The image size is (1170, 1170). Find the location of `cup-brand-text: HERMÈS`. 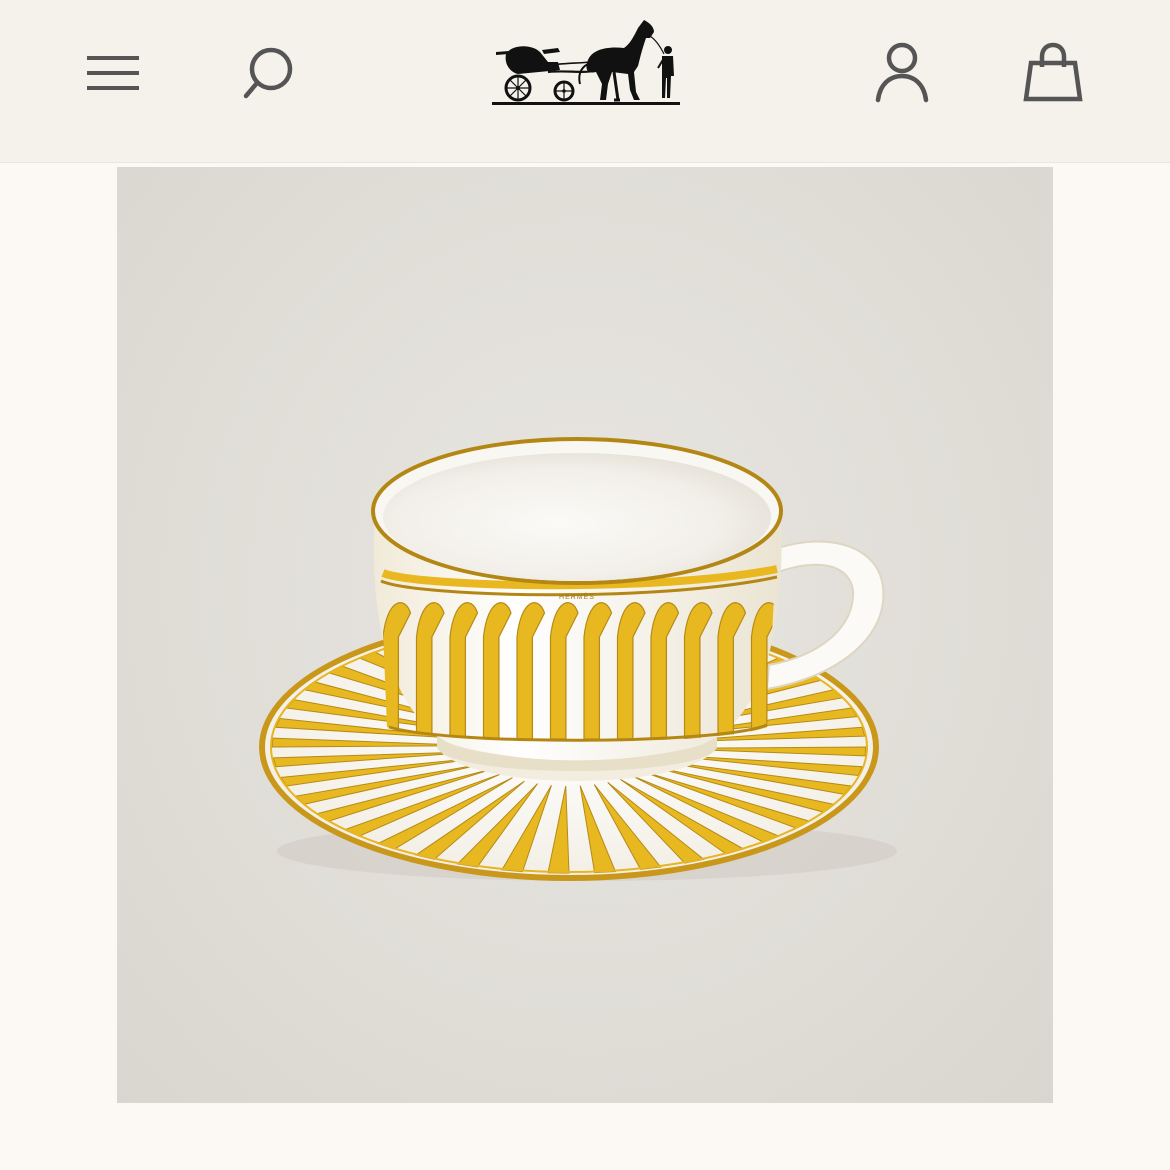

cup-brand-text: HERMÈS is located at coordinates (577, 596).